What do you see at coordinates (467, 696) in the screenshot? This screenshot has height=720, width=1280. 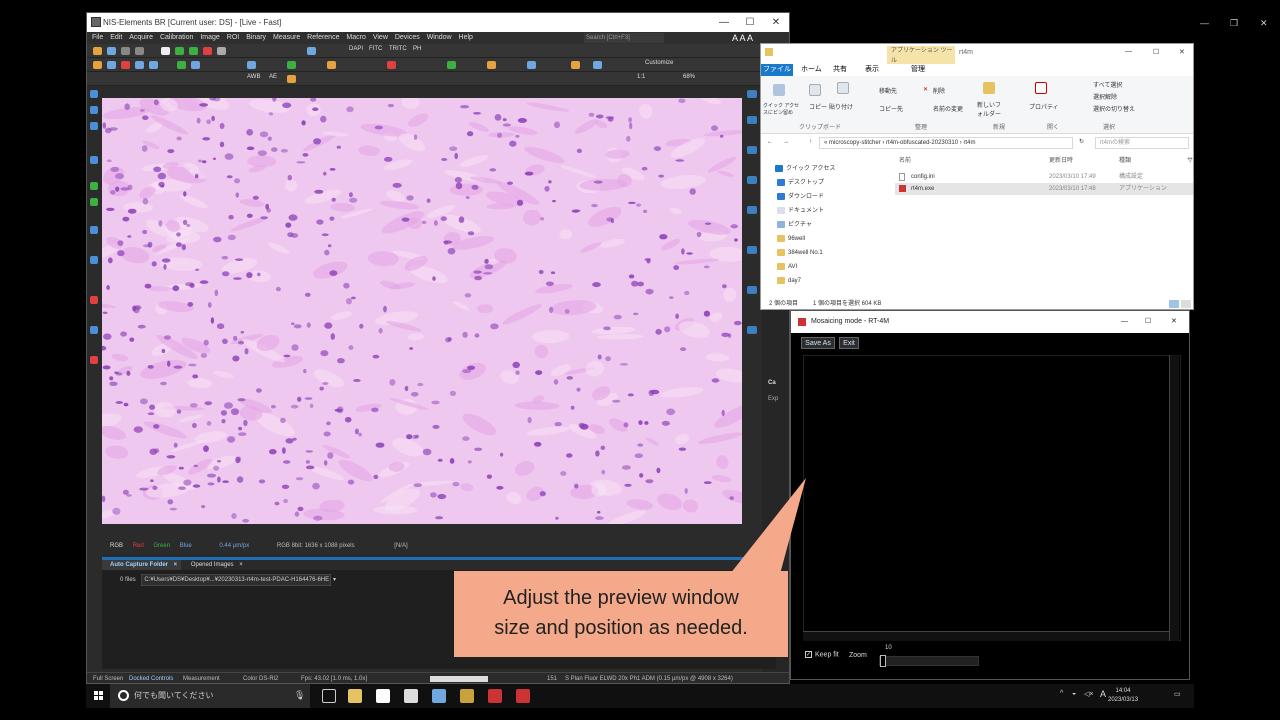 I see `nis-elements-icon` at bounding box center [467, 696].